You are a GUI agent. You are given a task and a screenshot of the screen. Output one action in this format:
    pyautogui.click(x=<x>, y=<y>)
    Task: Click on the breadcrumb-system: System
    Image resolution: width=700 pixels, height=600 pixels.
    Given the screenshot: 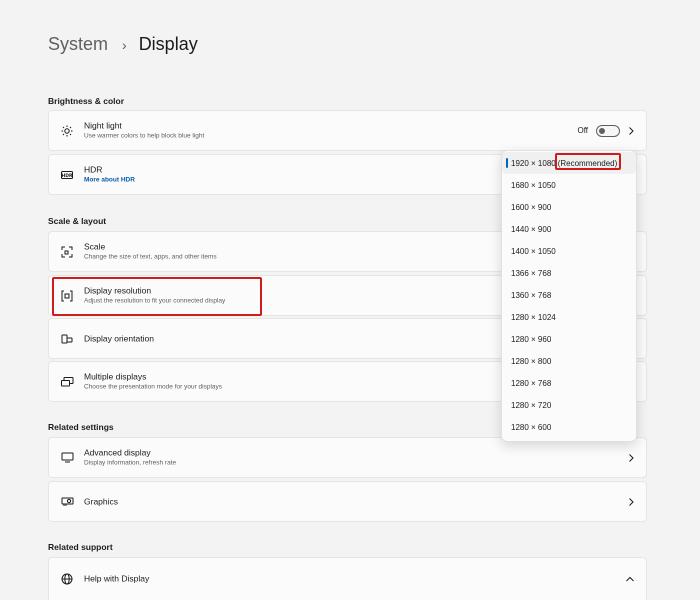 What is the action you would take?
    pyautogui.click(x=78, y=44)
    